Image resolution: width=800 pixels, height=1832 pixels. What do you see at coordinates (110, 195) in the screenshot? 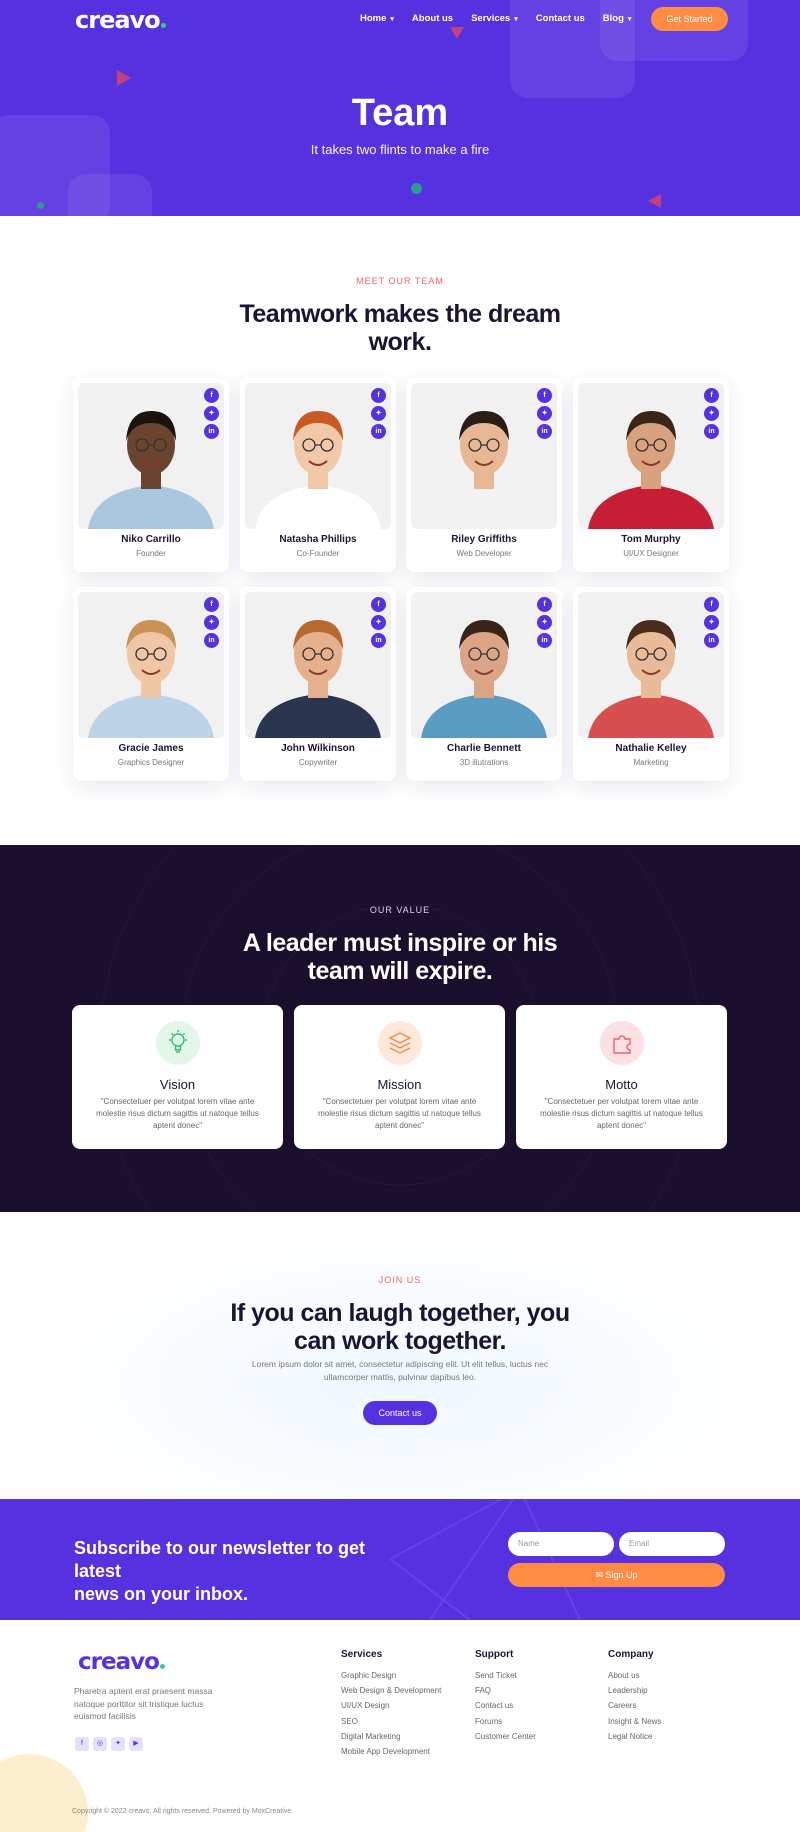
I see `decor-square` at bounding box center [110, 195].